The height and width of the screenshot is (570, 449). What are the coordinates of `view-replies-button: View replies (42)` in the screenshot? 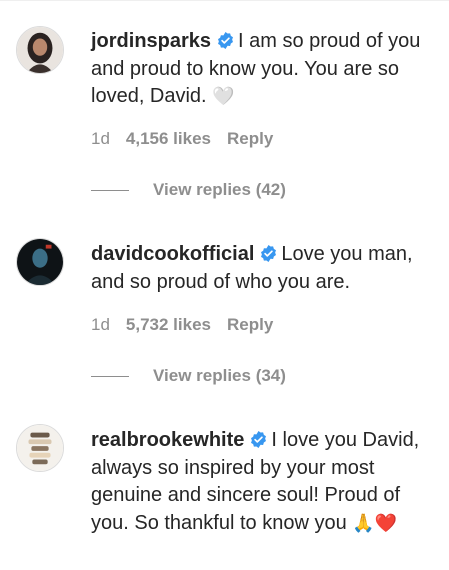 It's located at (188, 190).